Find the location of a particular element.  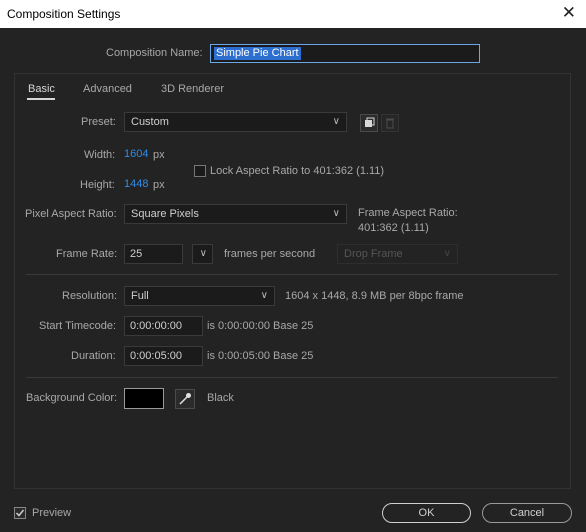

duration-value: 0:00:05:00 is located at coordinates (156, 356).